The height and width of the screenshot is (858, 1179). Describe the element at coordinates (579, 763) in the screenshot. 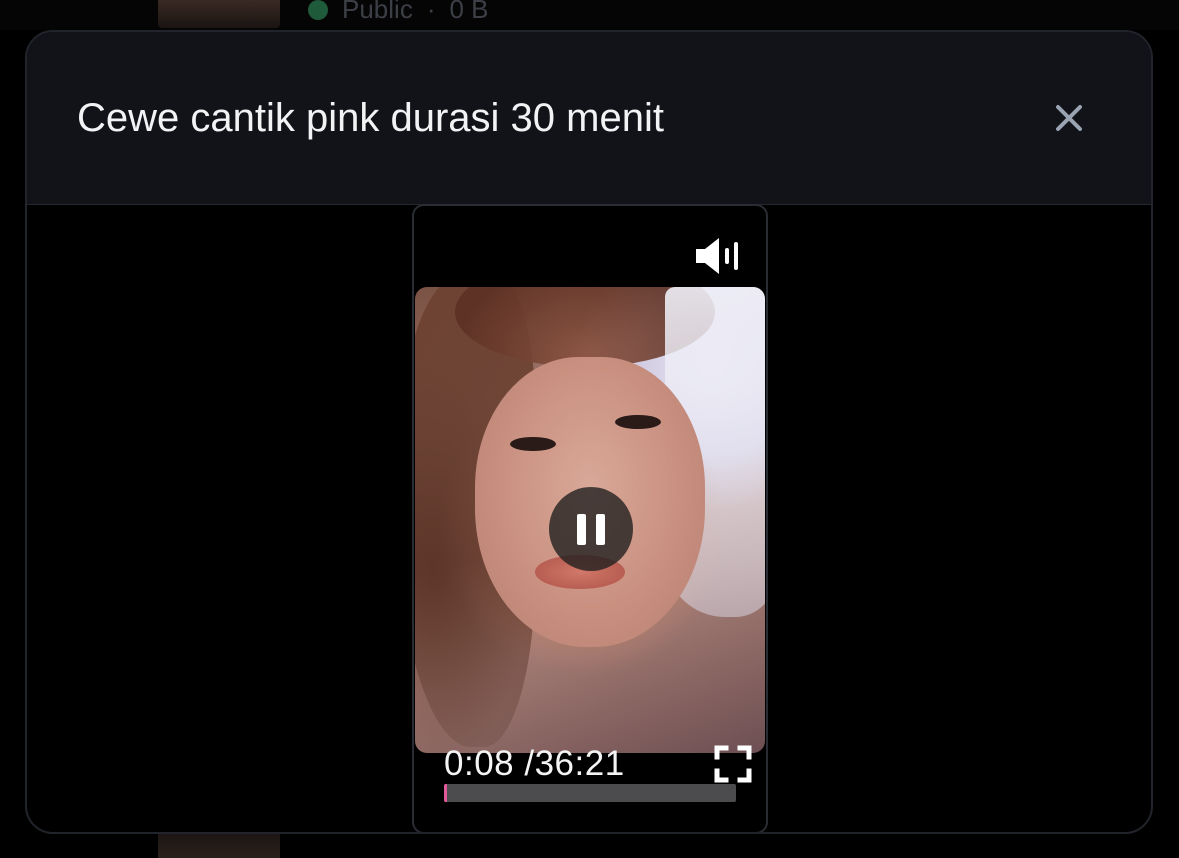

I see `duration: 36:21` at that location.